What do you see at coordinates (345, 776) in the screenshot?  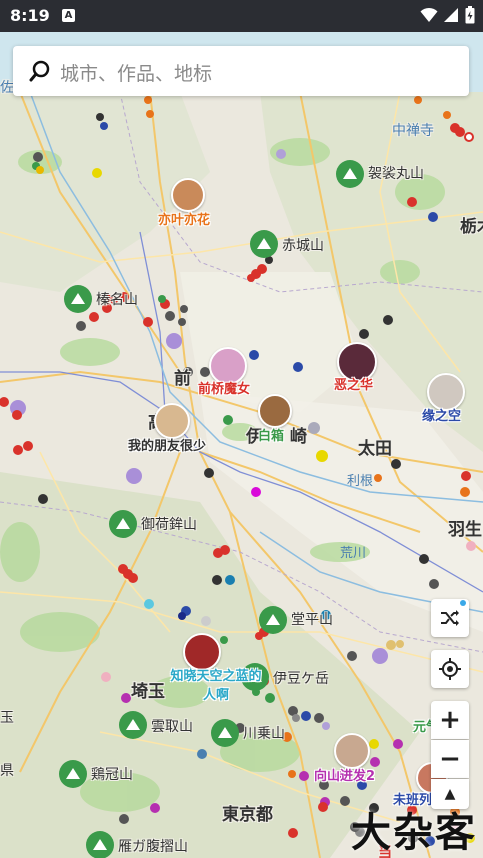 I see `anime-label: 向山进发2` at bounding box center [345, 776].